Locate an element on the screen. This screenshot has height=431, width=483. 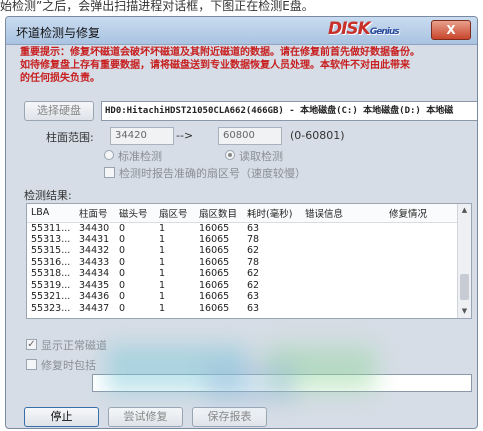
table-cell: 34432 is located at coordinates (94, 251).